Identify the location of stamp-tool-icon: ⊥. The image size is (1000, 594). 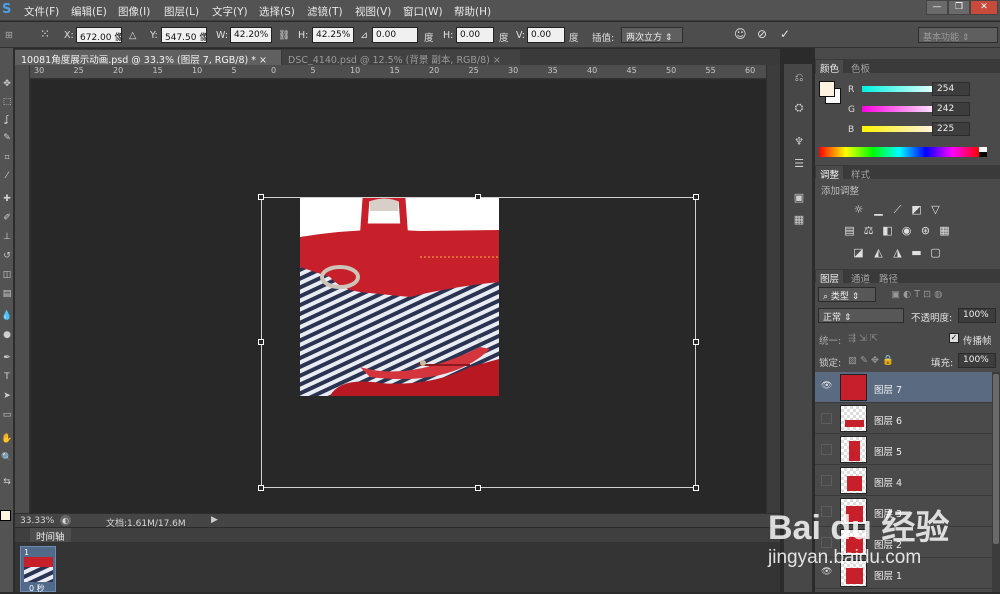
(7, 237).